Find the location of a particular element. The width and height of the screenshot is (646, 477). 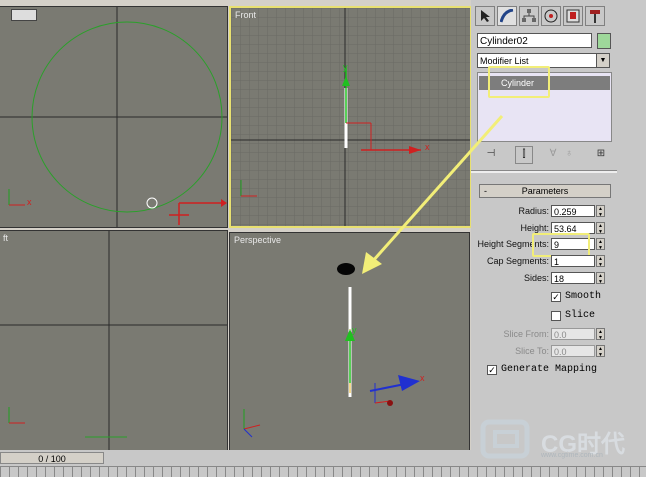

slice-from-row: Slice From: 0.0 ▲ ▼ is located at coordinates (545, 335).